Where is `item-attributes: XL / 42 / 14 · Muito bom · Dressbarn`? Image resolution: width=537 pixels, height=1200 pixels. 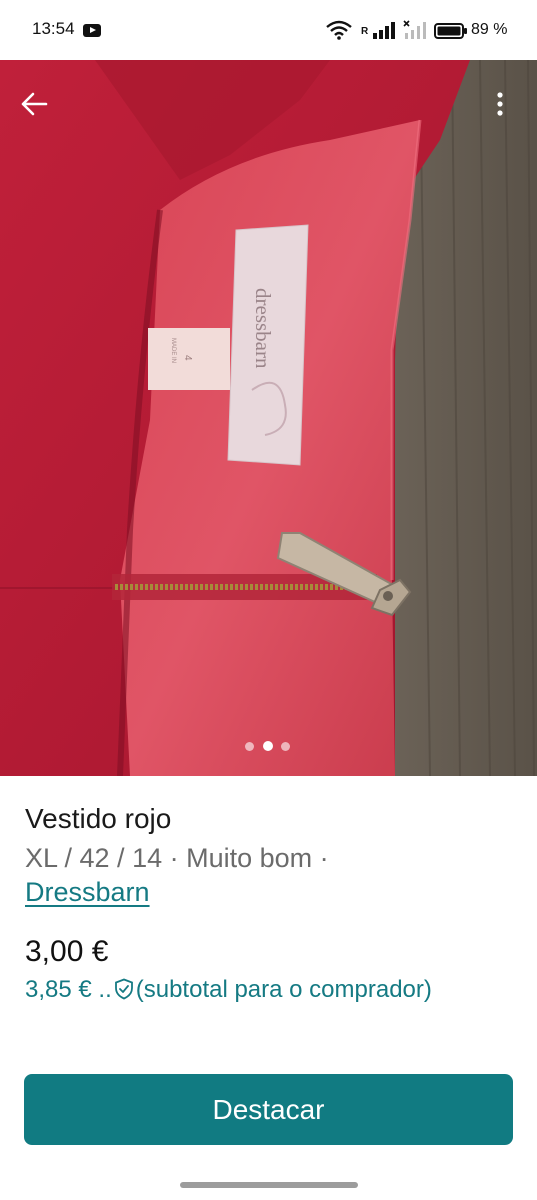 item-attributes: XL / 42 / 14 · Muito bom · Dressbarn is located at coordinates (265, 875).